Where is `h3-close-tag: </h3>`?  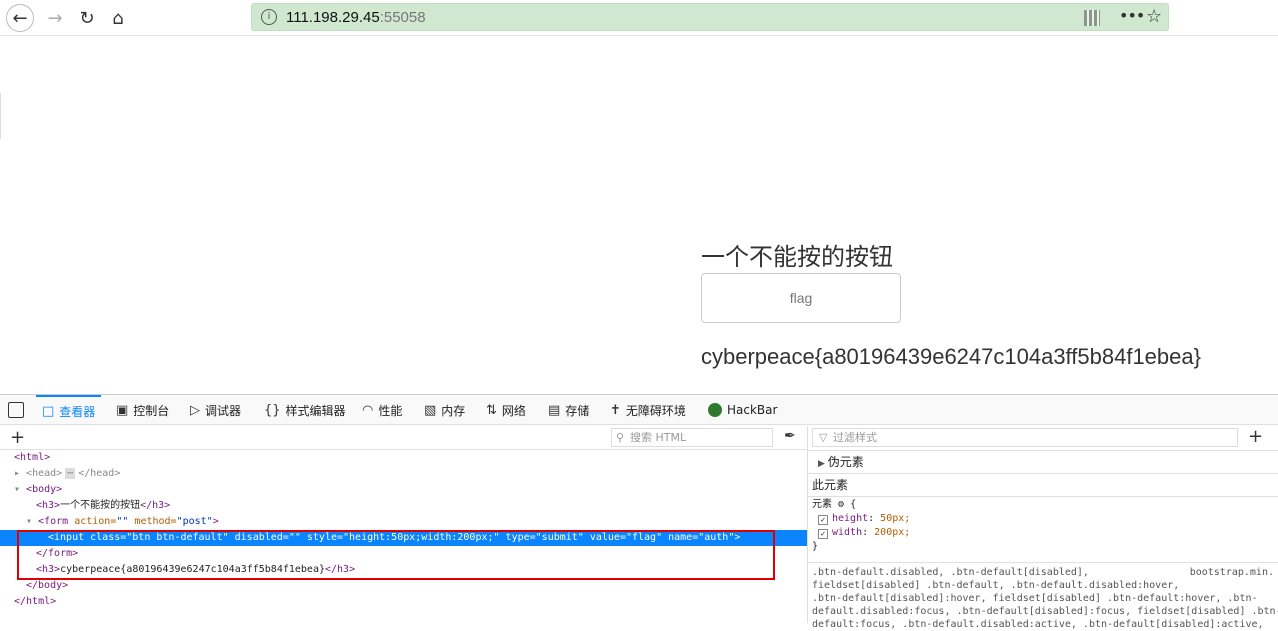
h3-close-tag: </h3> is located at coordinates (155, 505).